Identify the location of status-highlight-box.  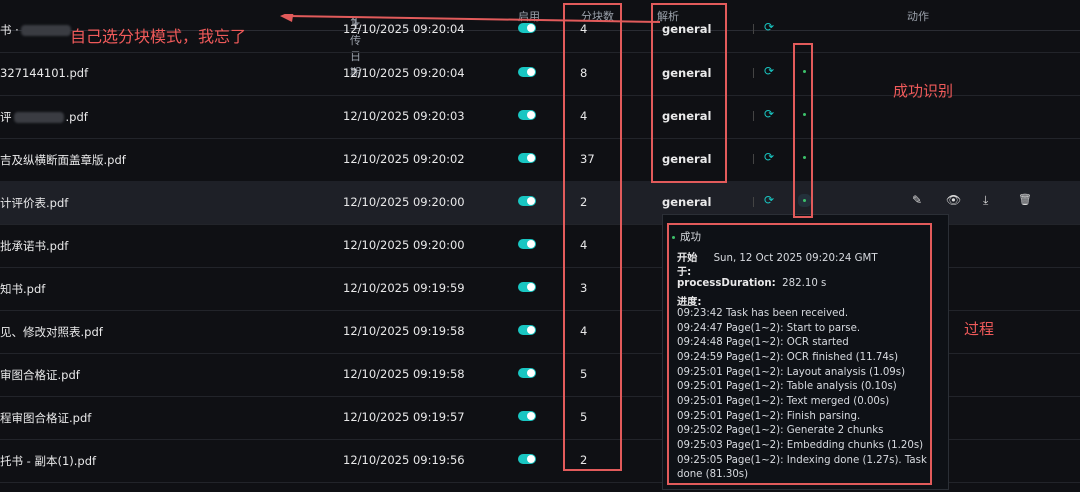
(803, 130).